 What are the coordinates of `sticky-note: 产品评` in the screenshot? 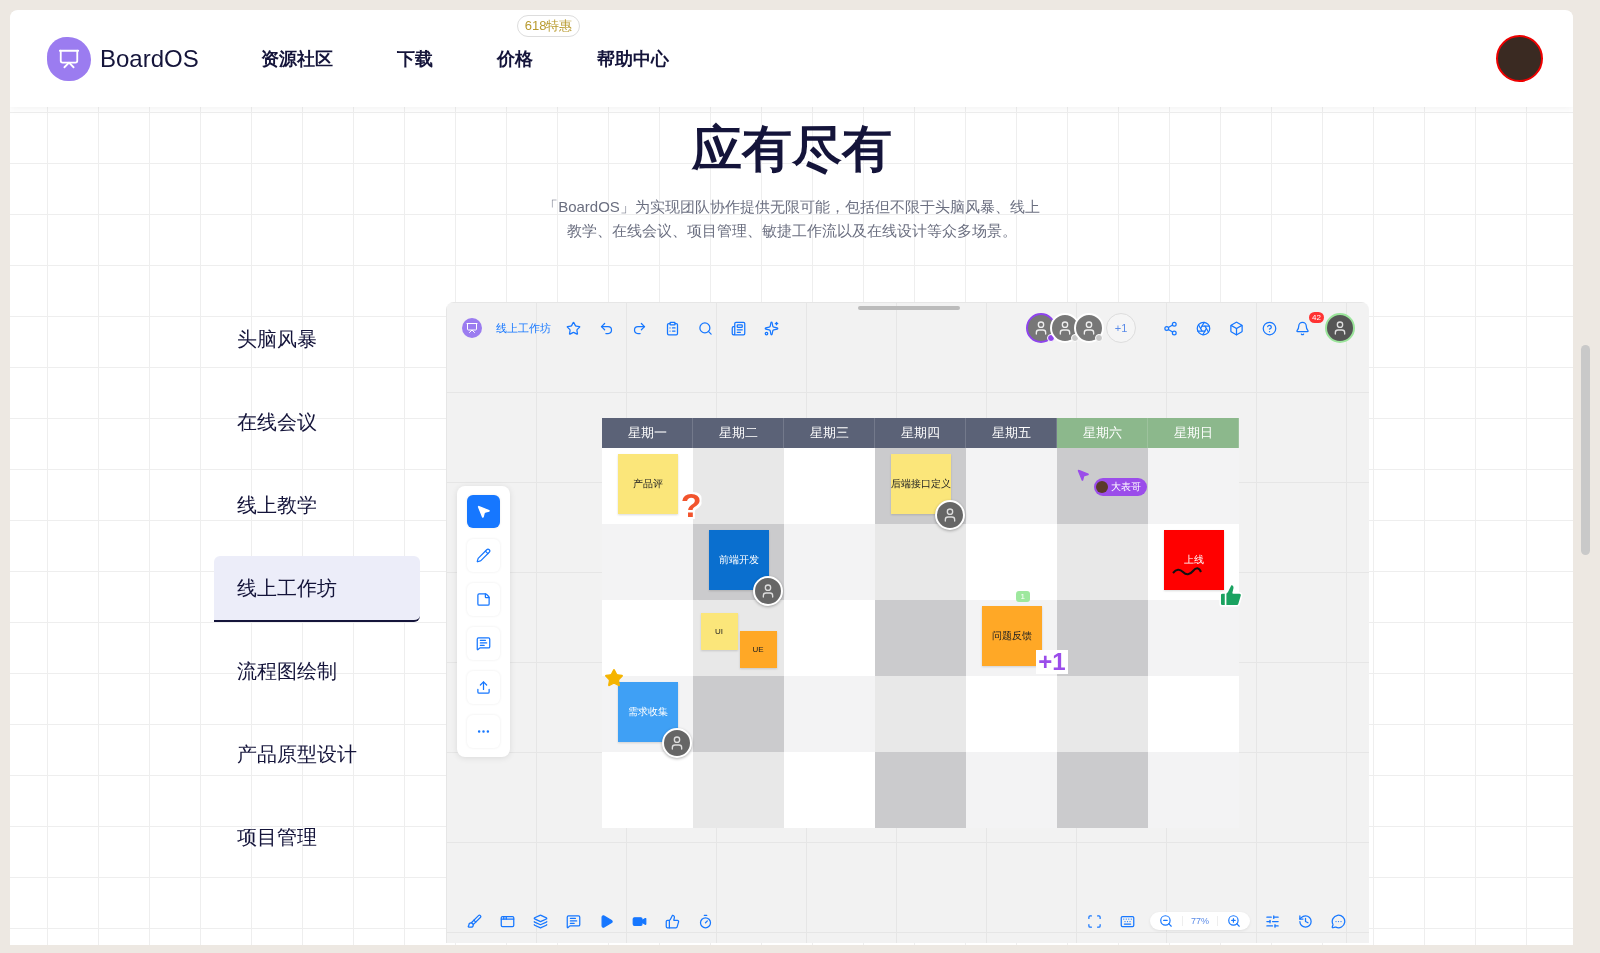 It's located at (647, 484).